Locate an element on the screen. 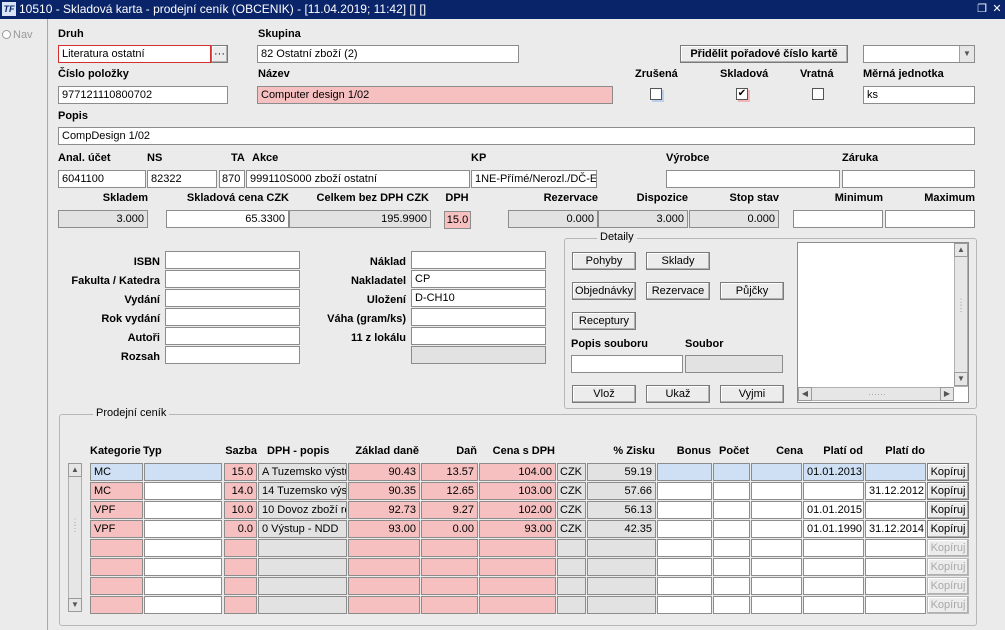 The height and width of the screenshot is (630, 1005). akce-field: 999110S000 zboží ostatní is located at coordinates (358, 179).